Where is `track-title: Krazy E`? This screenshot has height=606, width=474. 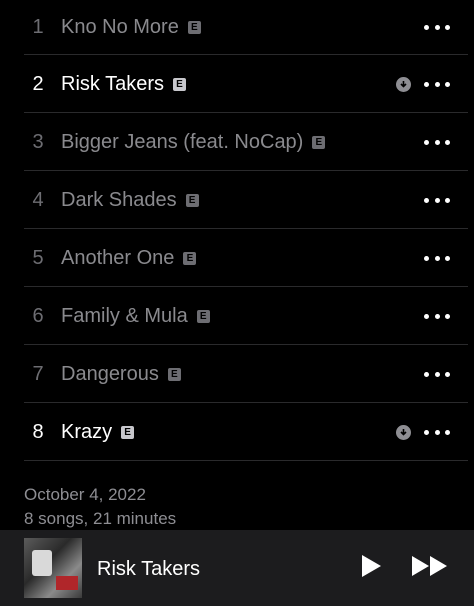
track-title: Krazy E is located at coordinates (98, 432).